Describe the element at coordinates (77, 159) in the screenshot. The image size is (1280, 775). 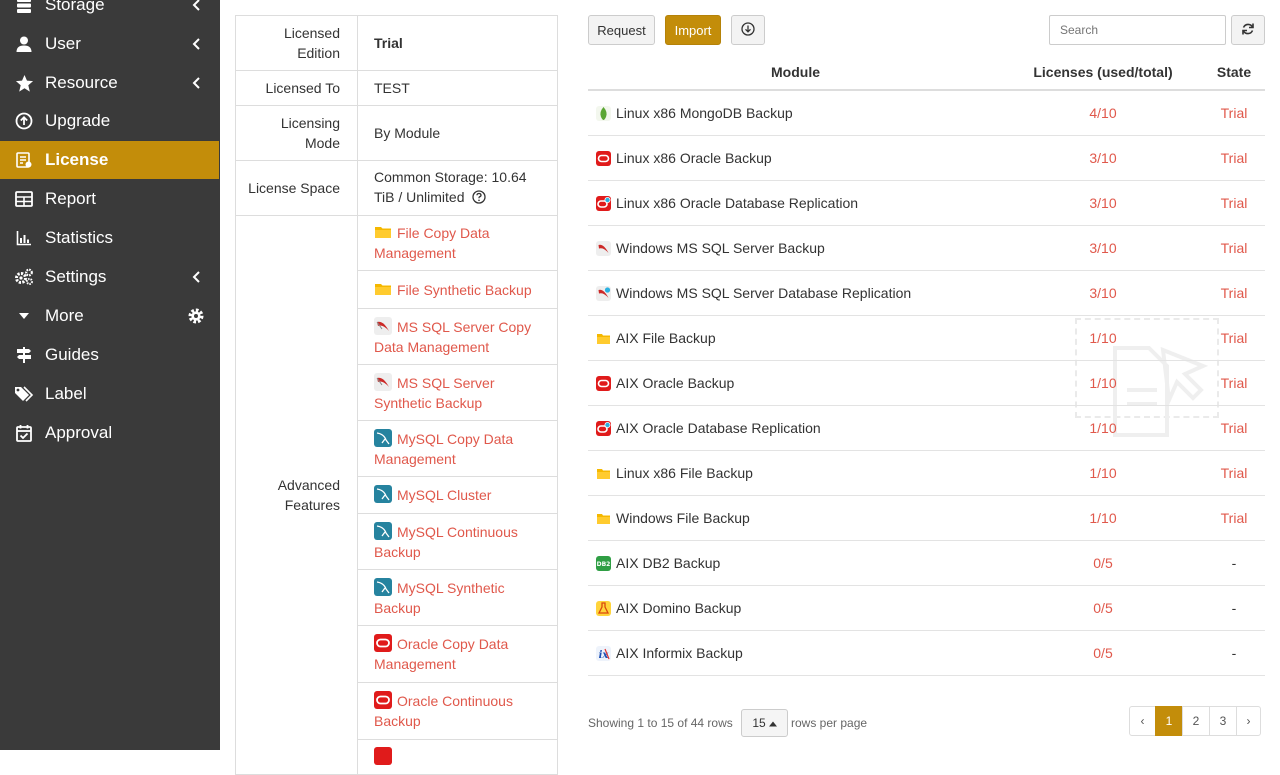
I see `sidebar-item-label: License` at that location.